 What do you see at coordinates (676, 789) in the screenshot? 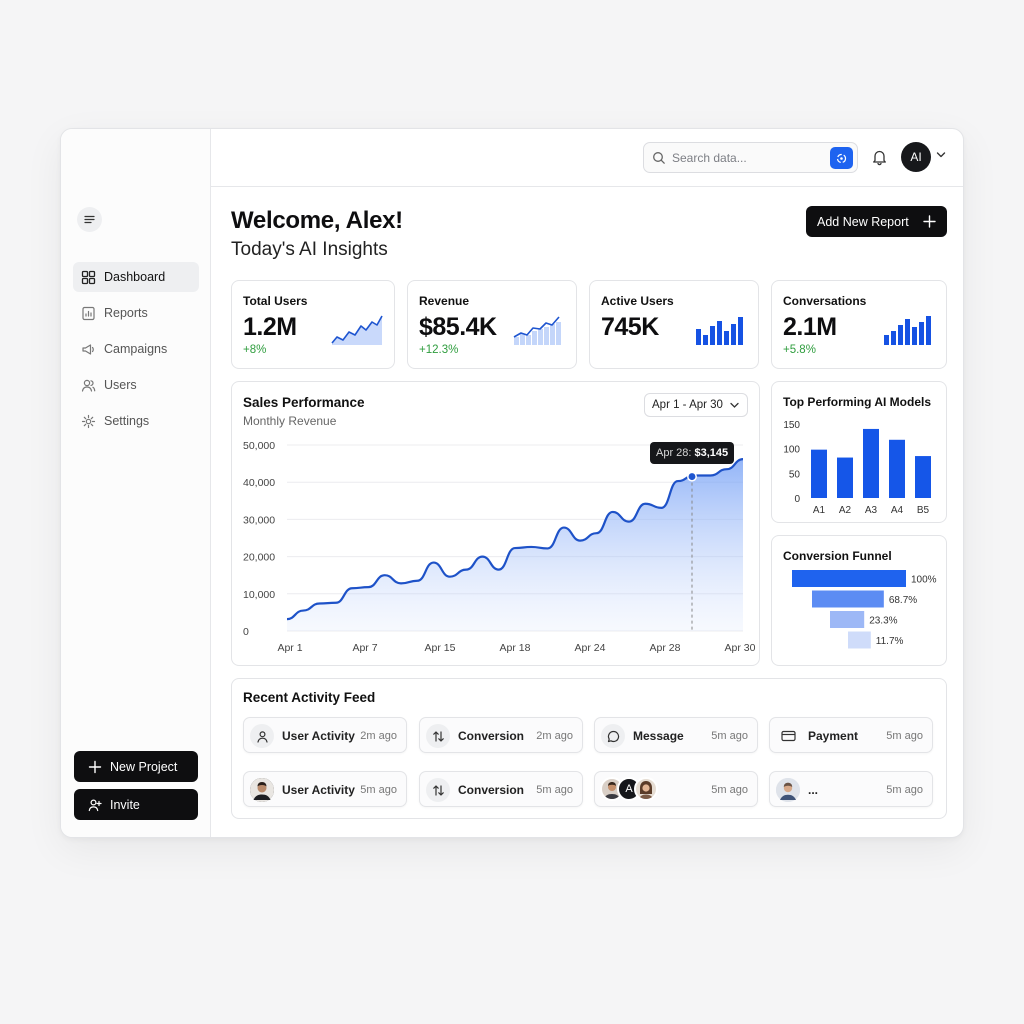
I see `feed-item-group: A 5m ago` at bounding box center [676, 789].